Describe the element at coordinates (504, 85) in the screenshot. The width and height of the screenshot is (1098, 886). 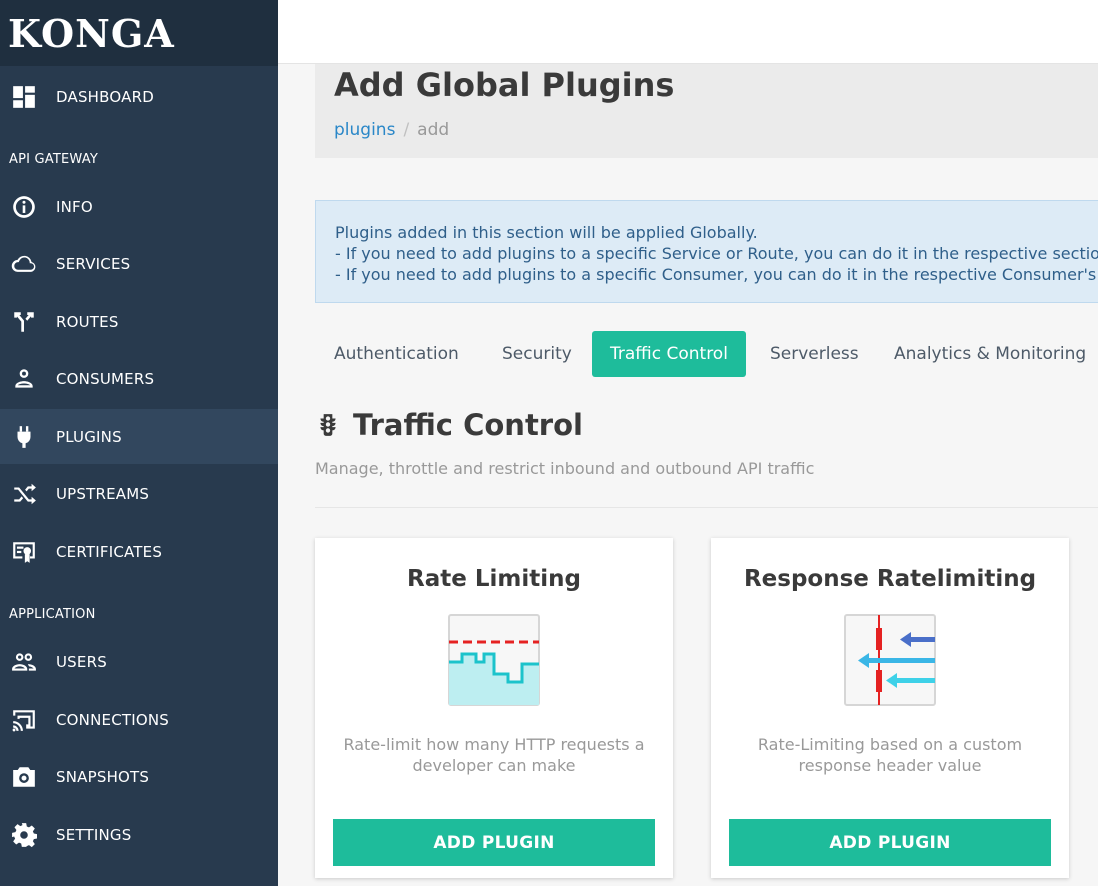
I see `page-title: Add Global Plugins` at that location.